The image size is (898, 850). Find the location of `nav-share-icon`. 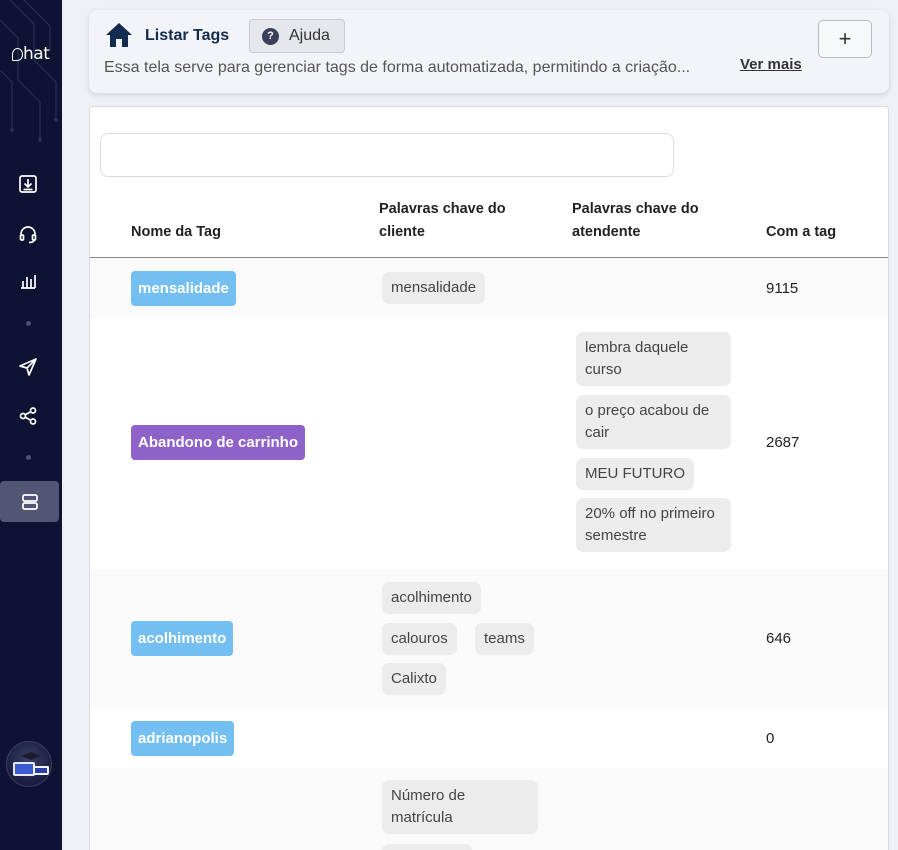

nav-share-icon is located at coordinates (28, 416).